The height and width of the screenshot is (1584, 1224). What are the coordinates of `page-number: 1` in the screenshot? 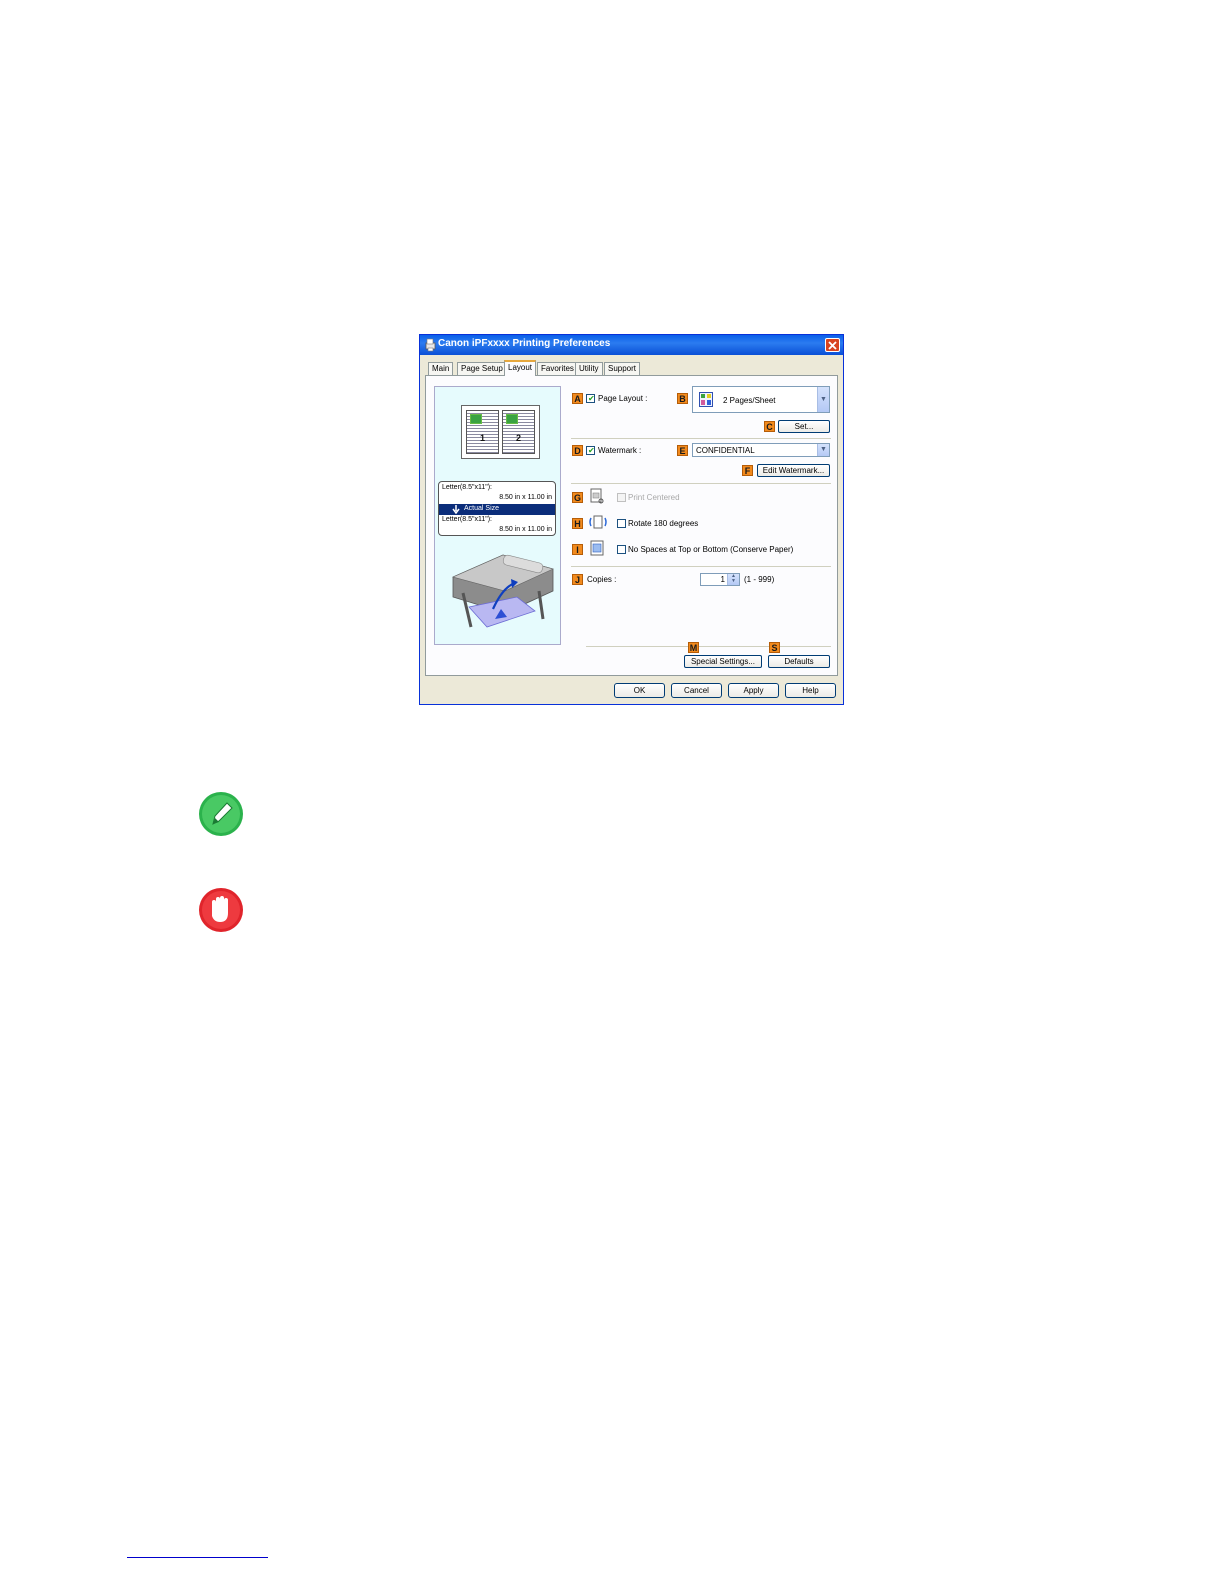 It's located at (483, 438).